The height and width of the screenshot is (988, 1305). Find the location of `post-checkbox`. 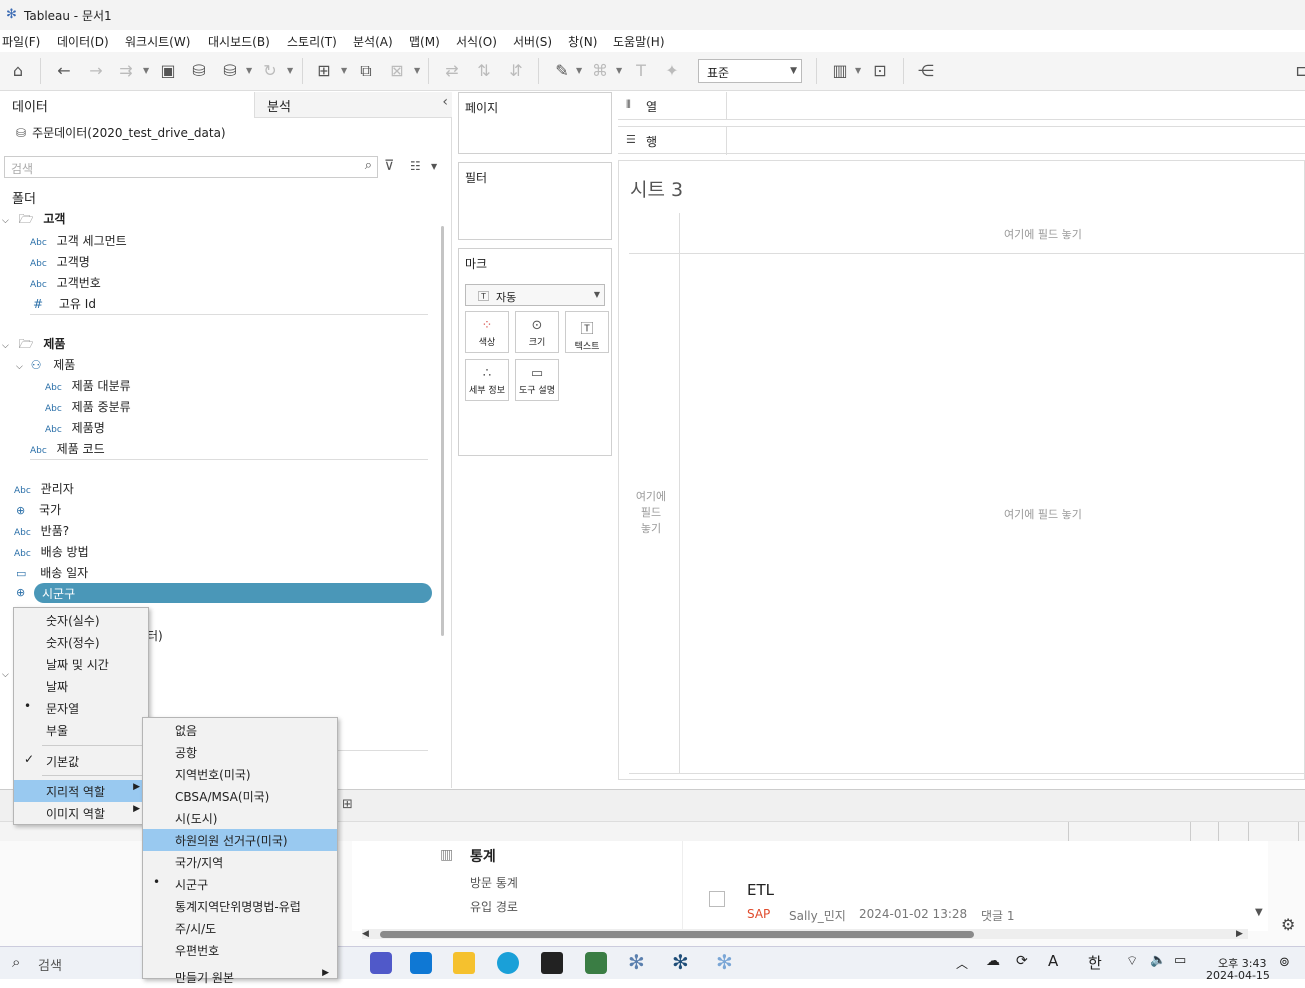

post-checkbox is located at coordinates (717, 899).